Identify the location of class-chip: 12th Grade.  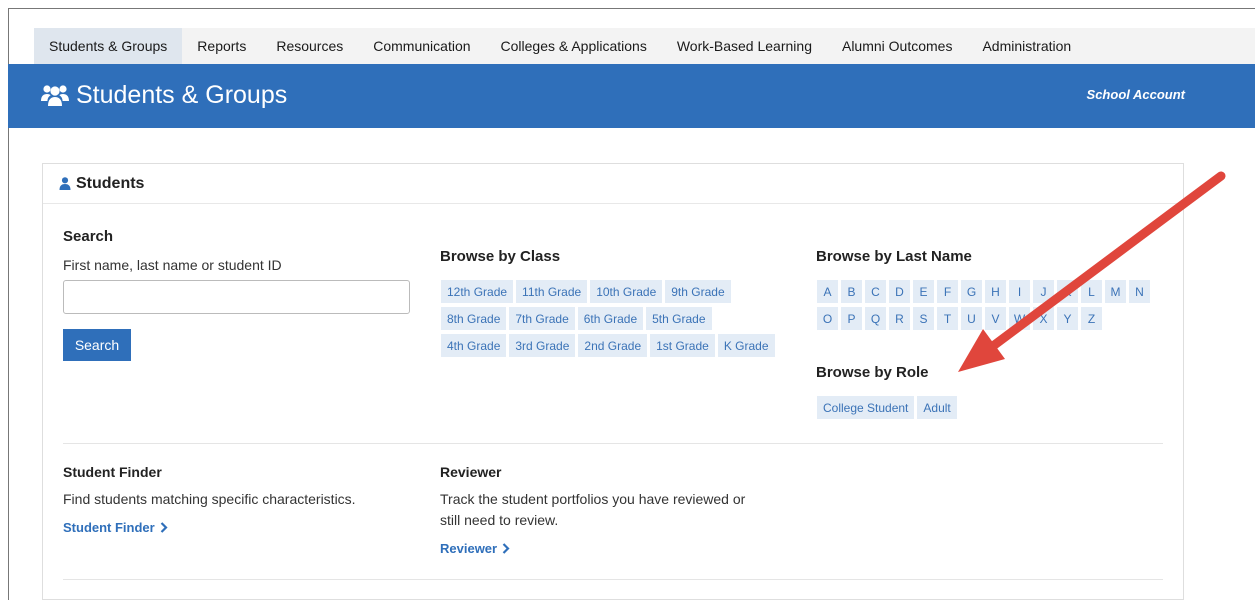
(477, 291).